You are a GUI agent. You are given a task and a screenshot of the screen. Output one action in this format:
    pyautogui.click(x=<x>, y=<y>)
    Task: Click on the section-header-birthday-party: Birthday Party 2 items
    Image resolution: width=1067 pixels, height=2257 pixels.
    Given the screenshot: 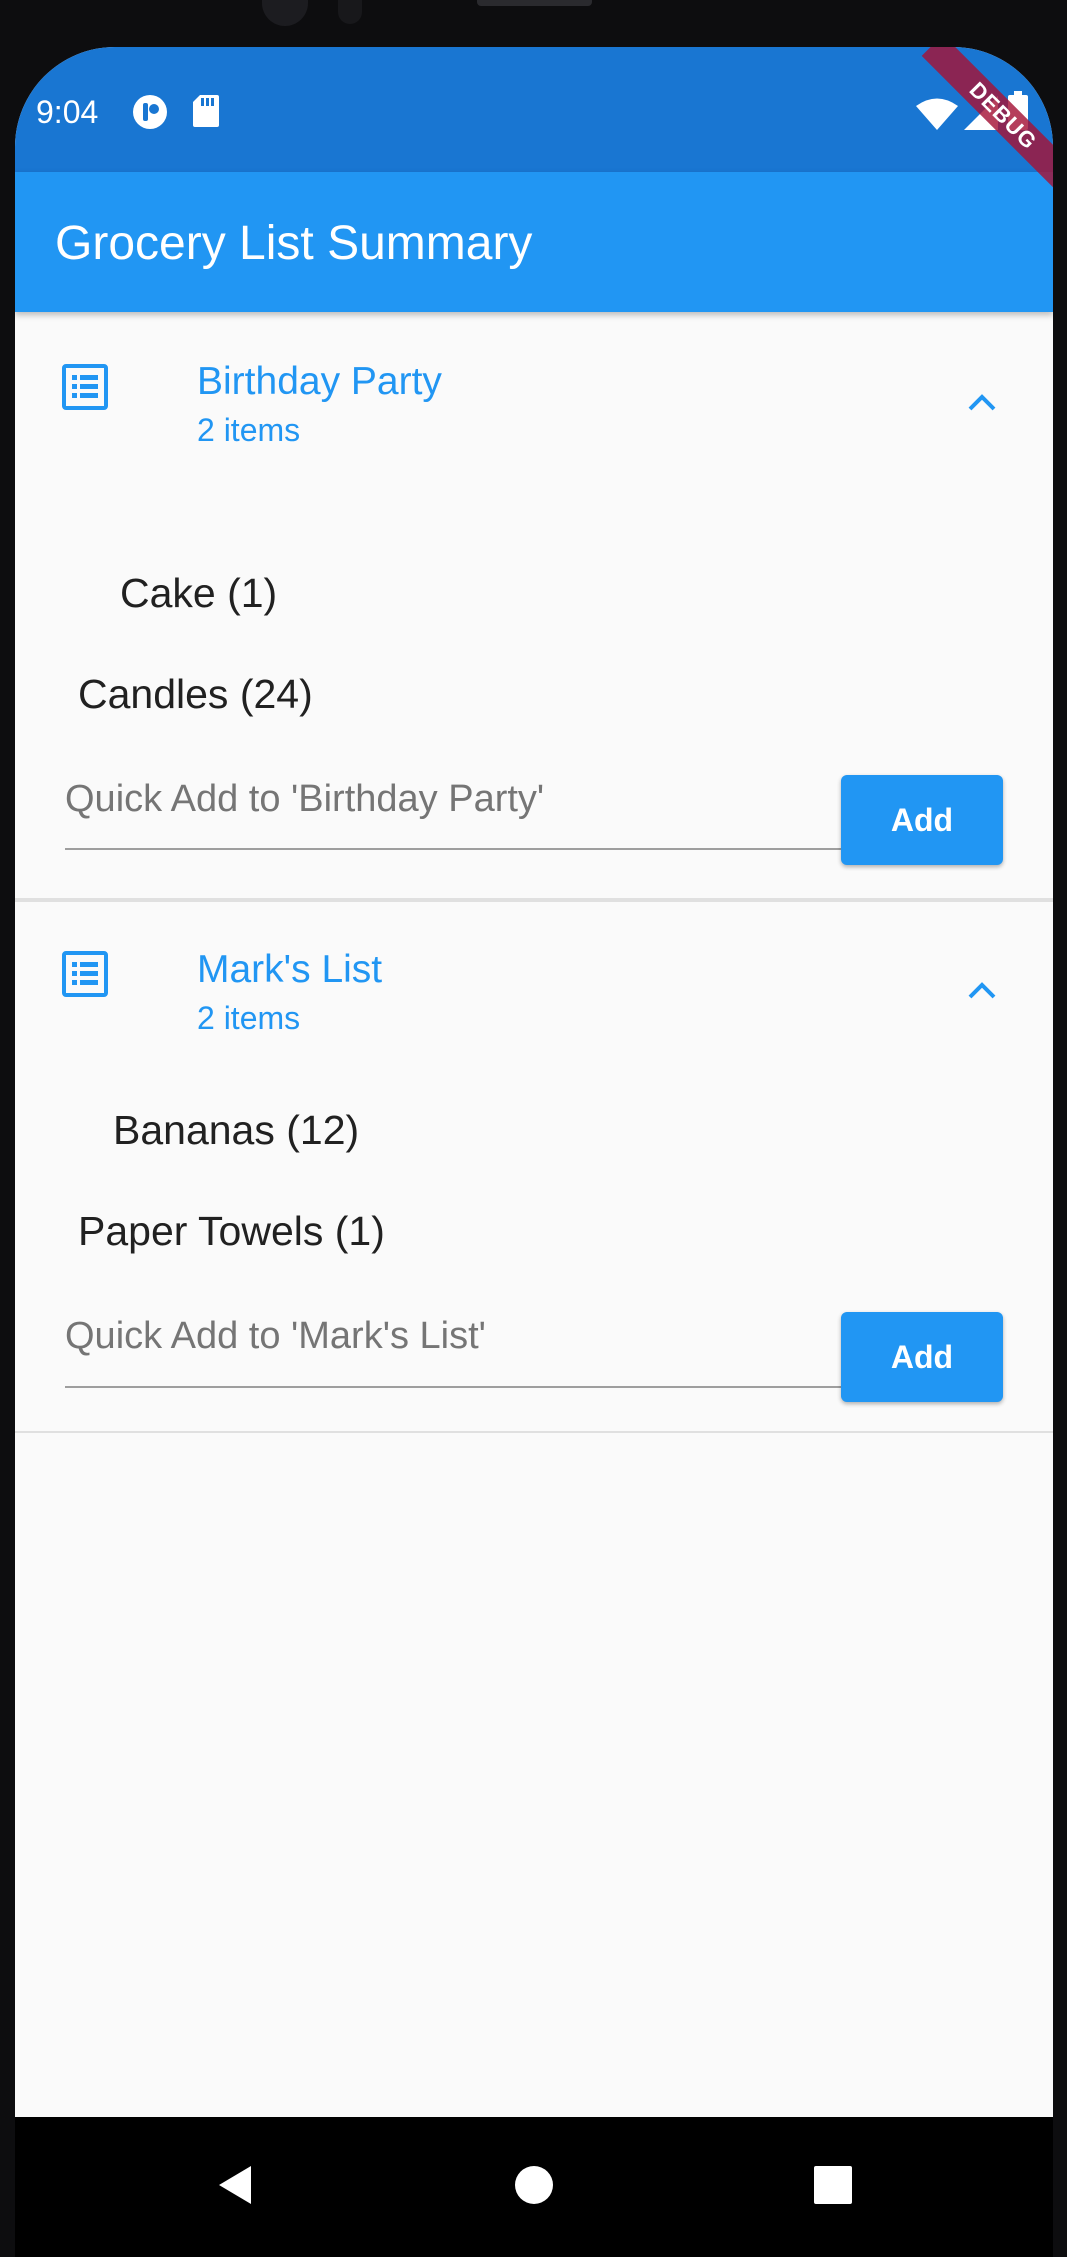 What is the action you would take?
    pyautogui.click(x=534, y=382)
    